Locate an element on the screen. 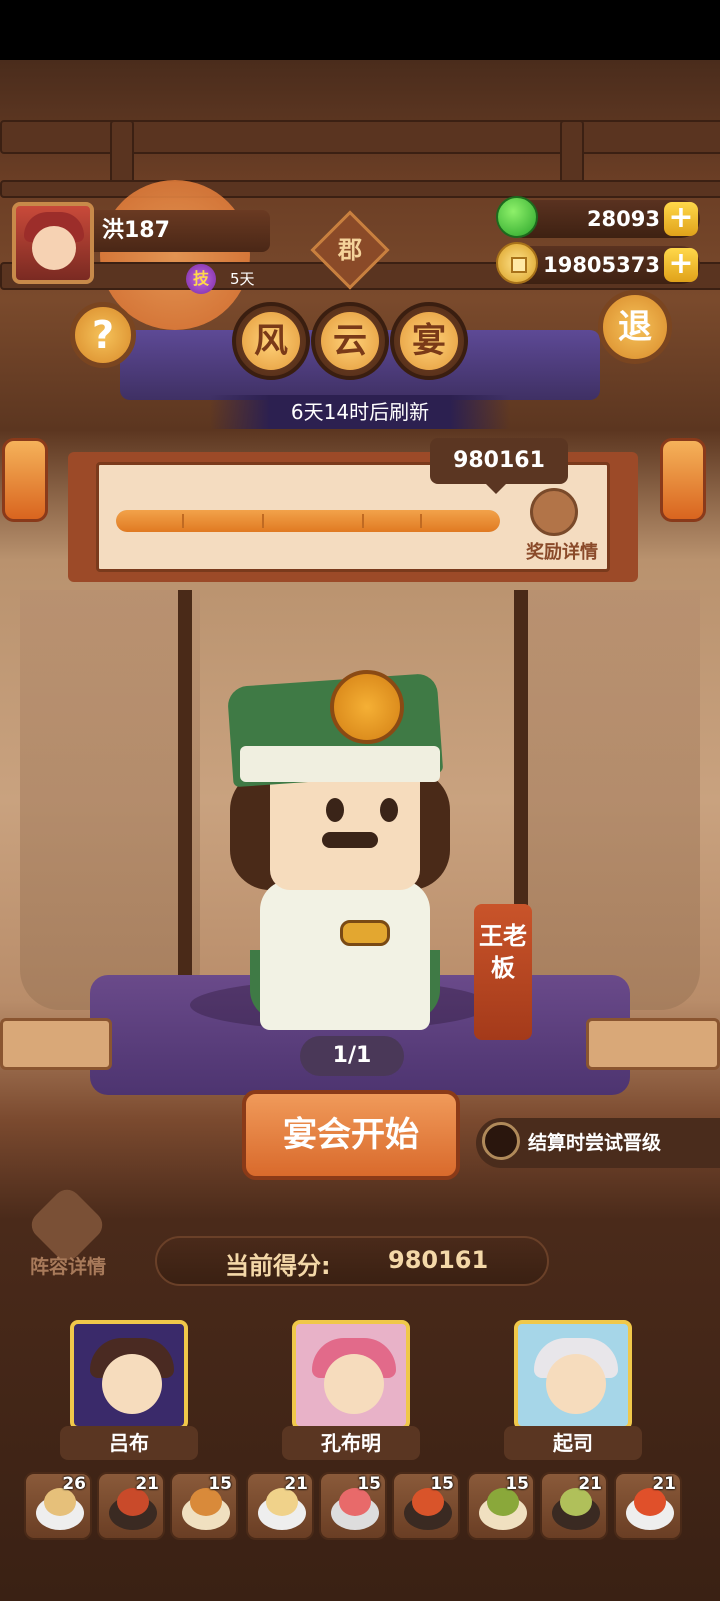 This screenshot has width=720, height=1601. title-disc: 风 is located at coordinates (271, 341).